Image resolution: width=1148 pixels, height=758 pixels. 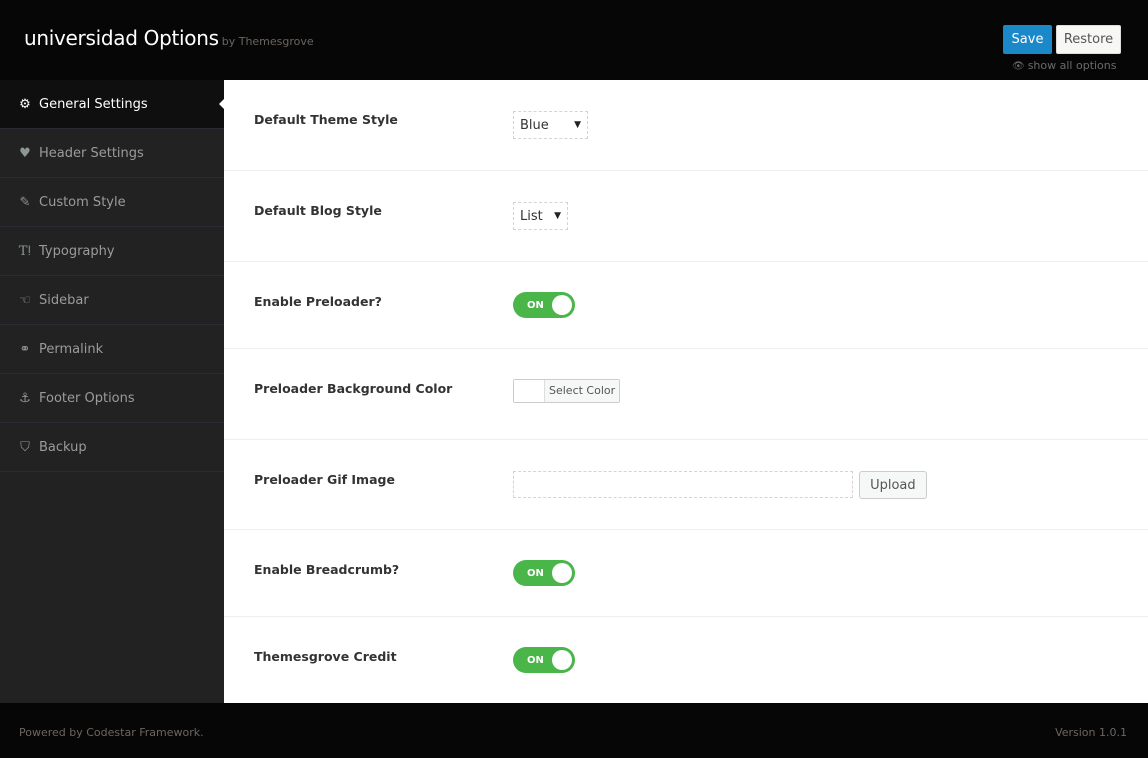 I want to click on gears-icon: ⚙, so click(x=25, y=104).